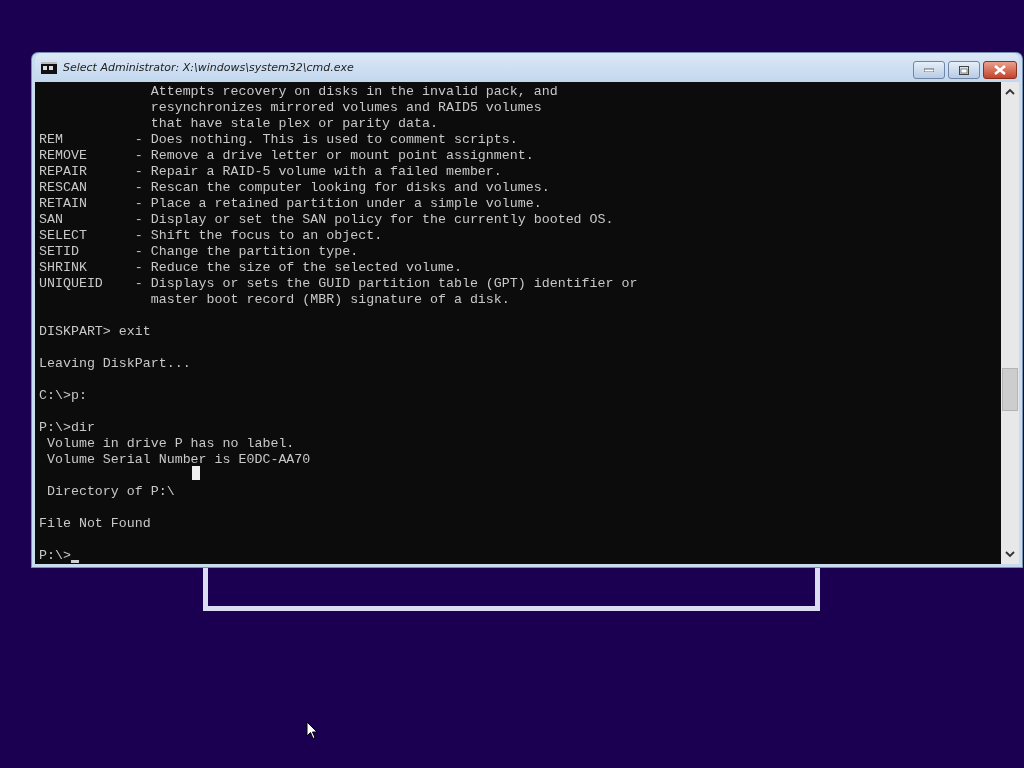 The width and height of the screenshot is (1024, 768). What do you see at coordinates (199, 252) in the screenshot?
I see `console-line: SETID - Change the partition type.` at bounding box center [199, 252].